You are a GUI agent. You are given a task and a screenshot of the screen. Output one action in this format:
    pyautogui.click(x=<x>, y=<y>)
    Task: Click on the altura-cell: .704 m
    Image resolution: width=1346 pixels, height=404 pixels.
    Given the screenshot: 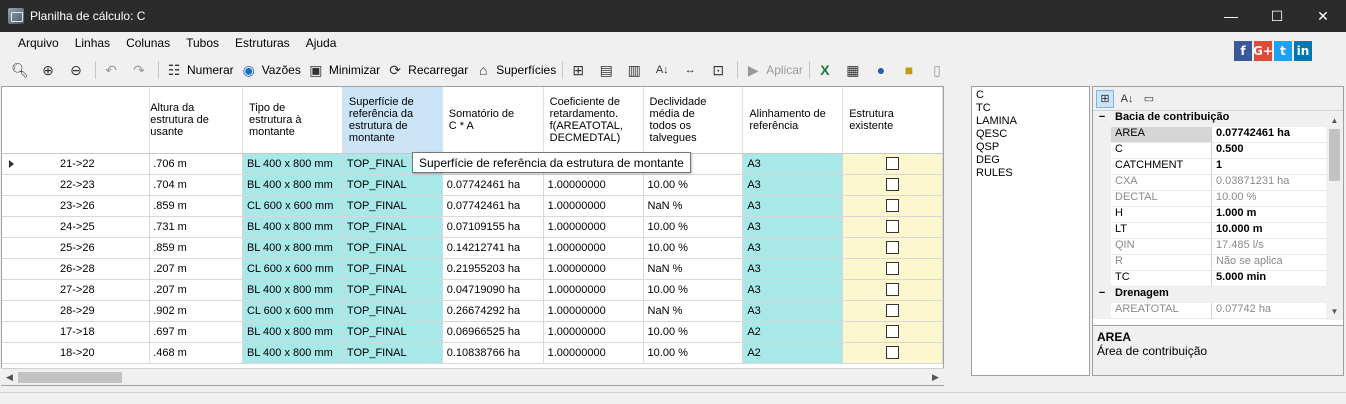 What is the action you would take?
    pyautogui.click(x=196, y=185)
    